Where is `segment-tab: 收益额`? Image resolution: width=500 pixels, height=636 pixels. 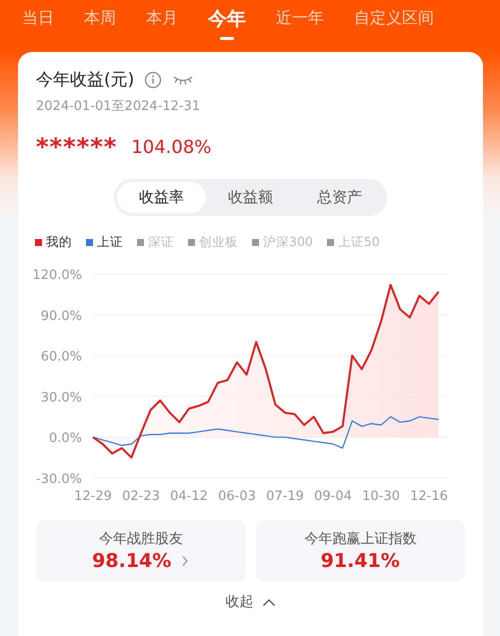 segment-tab: 收益额 is located at coordinates (250, 197).